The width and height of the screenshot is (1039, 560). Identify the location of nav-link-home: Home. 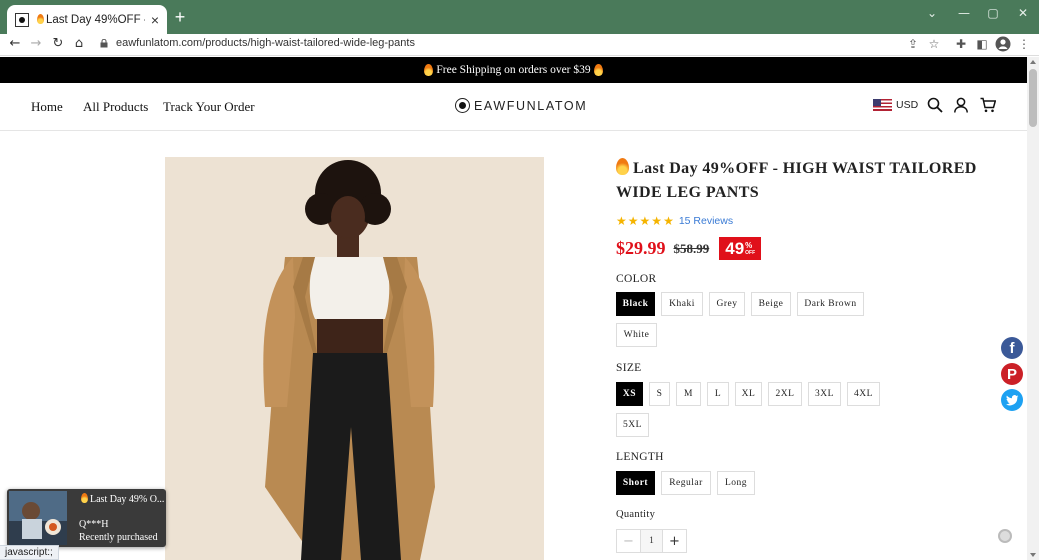
(47, 107).